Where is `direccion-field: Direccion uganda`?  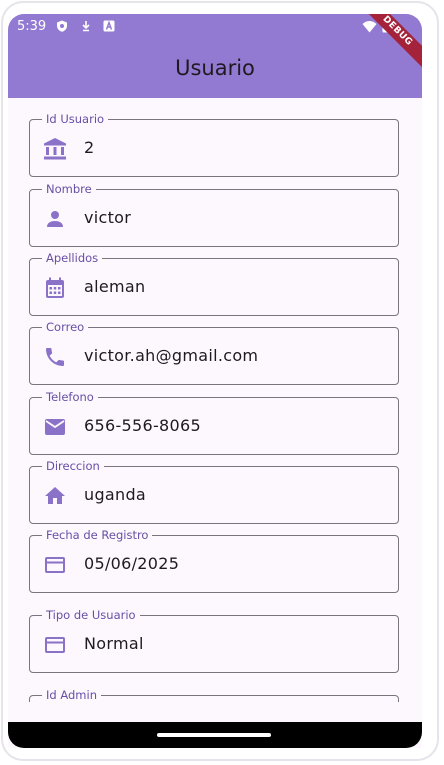
direccion-field: Direccion uganda is located at coordinates (214, 491).